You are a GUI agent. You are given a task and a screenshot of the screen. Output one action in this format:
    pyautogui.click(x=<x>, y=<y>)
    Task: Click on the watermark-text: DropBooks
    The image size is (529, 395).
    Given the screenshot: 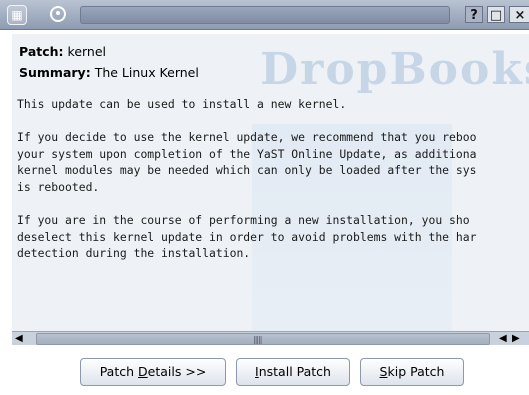 What is the action you would take?
    pyautogui.click(x=394, y=69)
    